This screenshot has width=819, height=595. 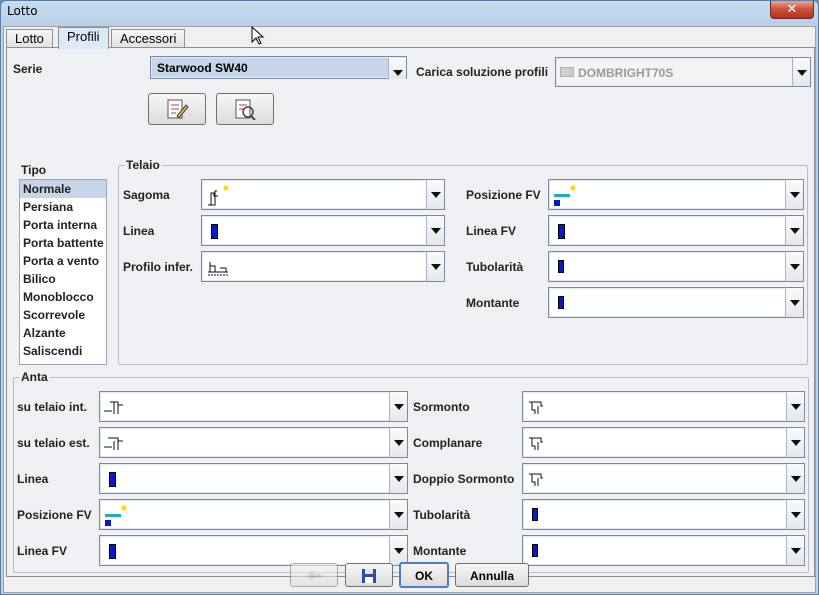 What do you see at coordinates (676, 302) in the screenshot?
I see `telaio-montante-combo` at bounding box center [676, 302].